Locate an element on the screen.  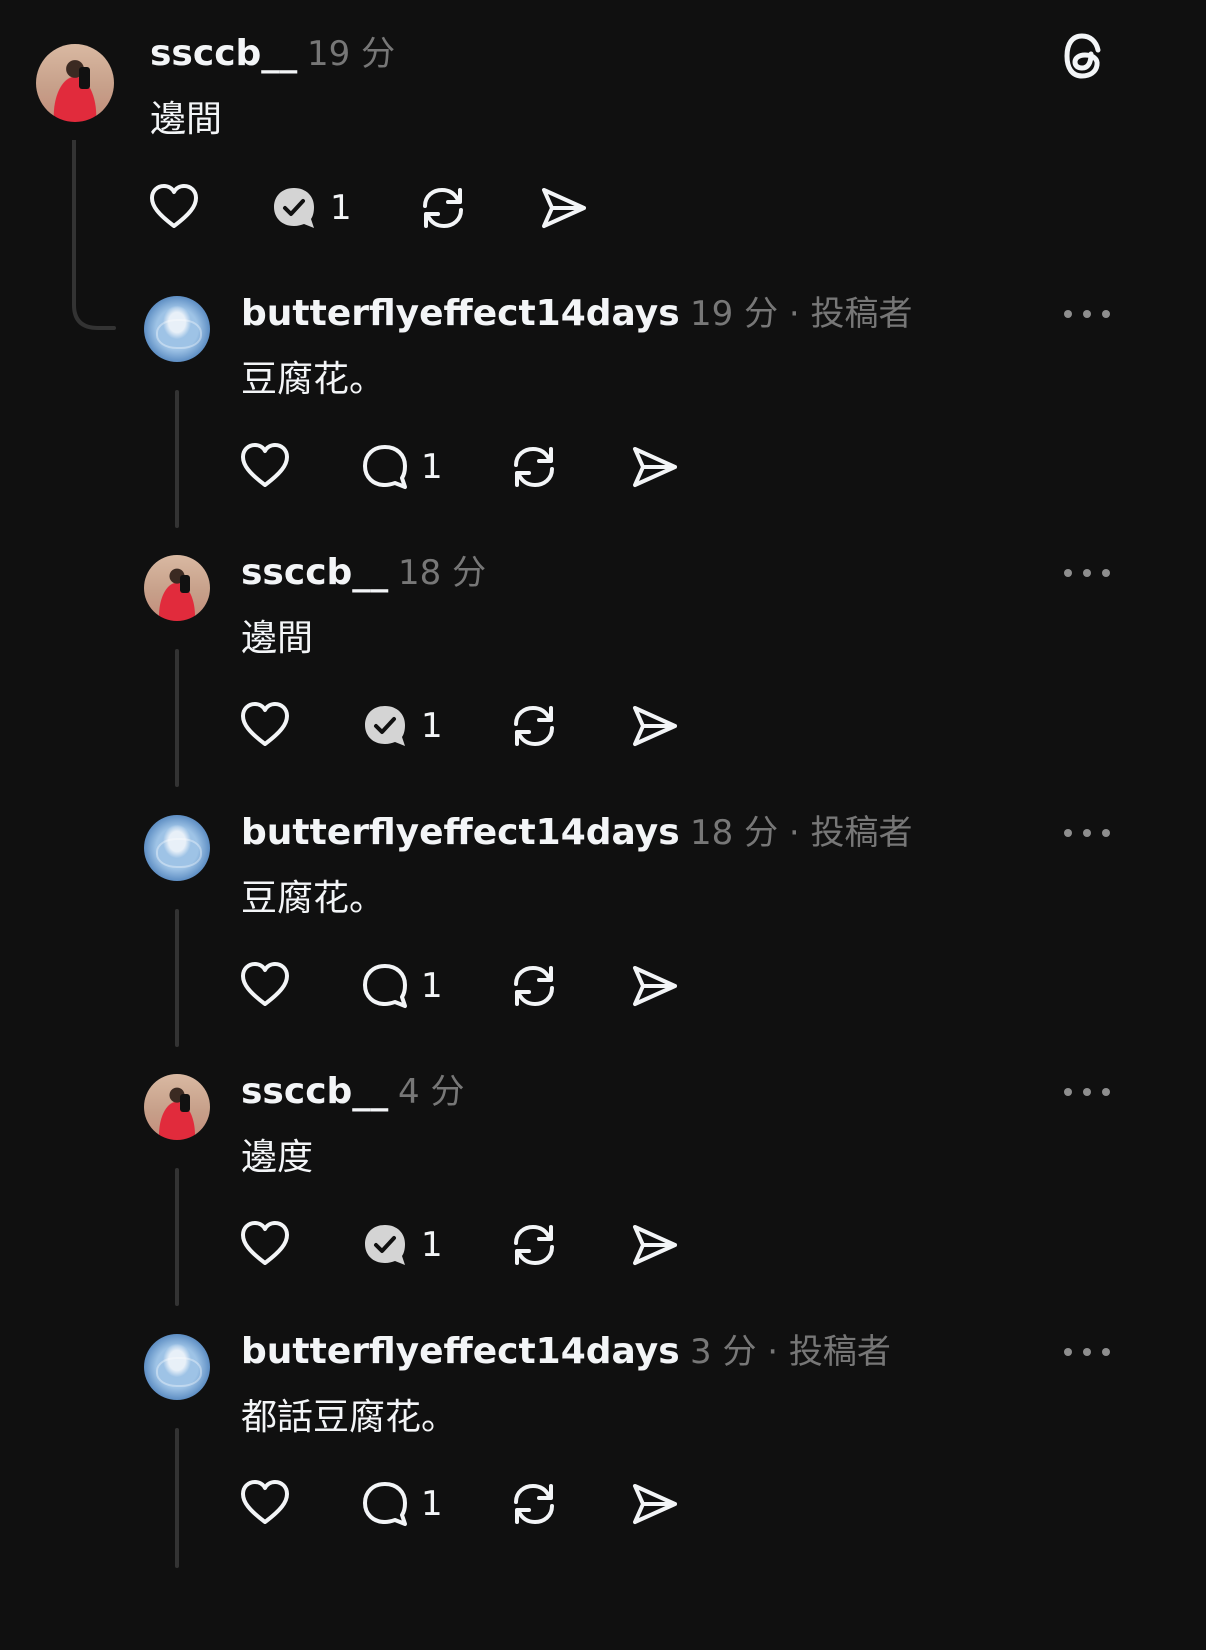
post-meta: 18 分 · 投稿者 is located at coordinates (801, 833).